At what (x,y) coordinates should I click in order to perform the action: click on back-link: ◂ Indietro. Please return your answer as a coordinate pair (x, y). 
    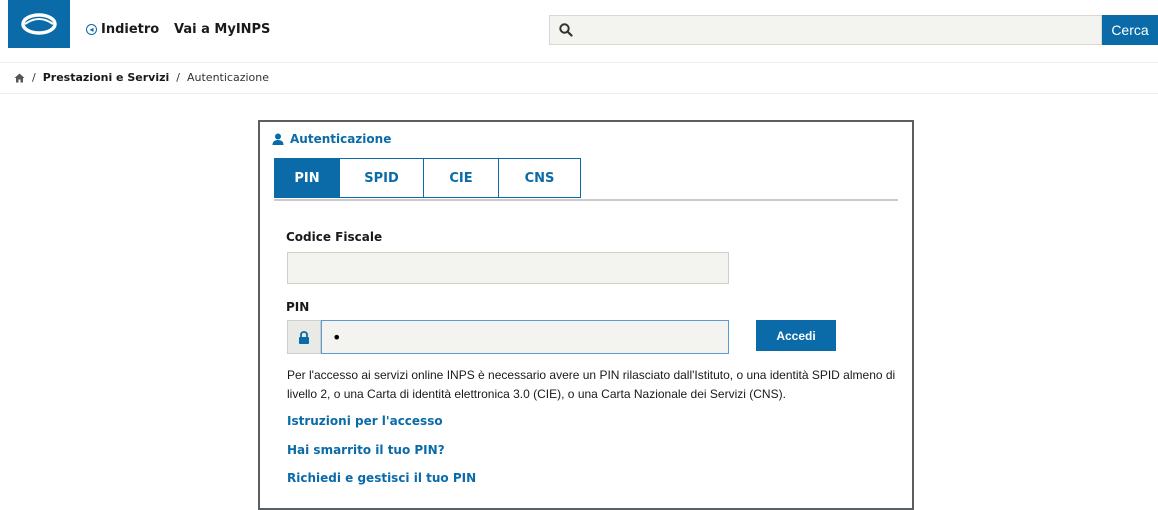
    Looking at the image, I should click on (122, 29).